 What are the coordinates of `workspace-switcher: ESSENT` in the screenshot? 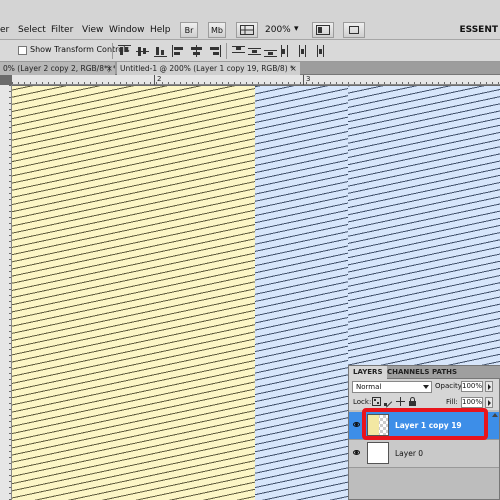 It's located at (478, 30).